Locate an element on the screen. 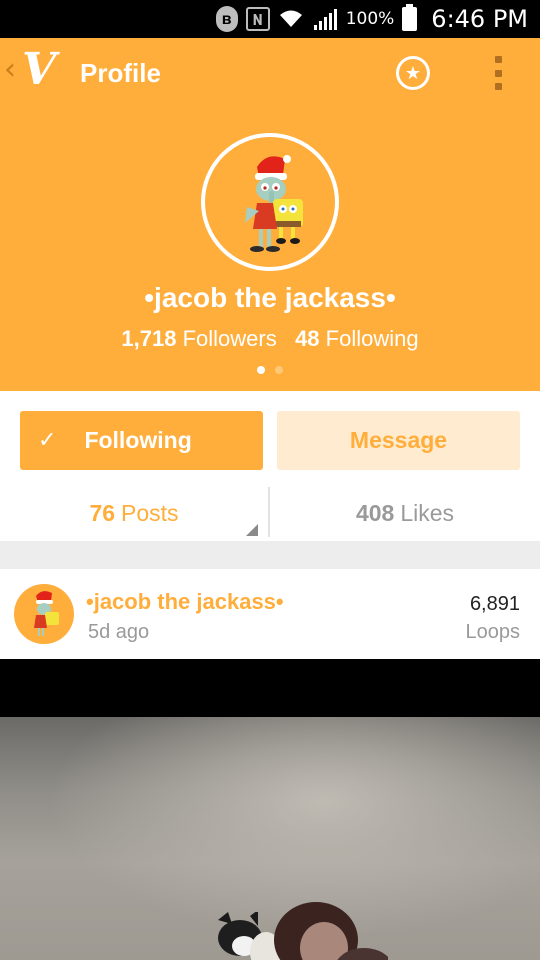 The height and width of the screenshot is (960, 540). tab-divider is located at coordinates (269, 512).